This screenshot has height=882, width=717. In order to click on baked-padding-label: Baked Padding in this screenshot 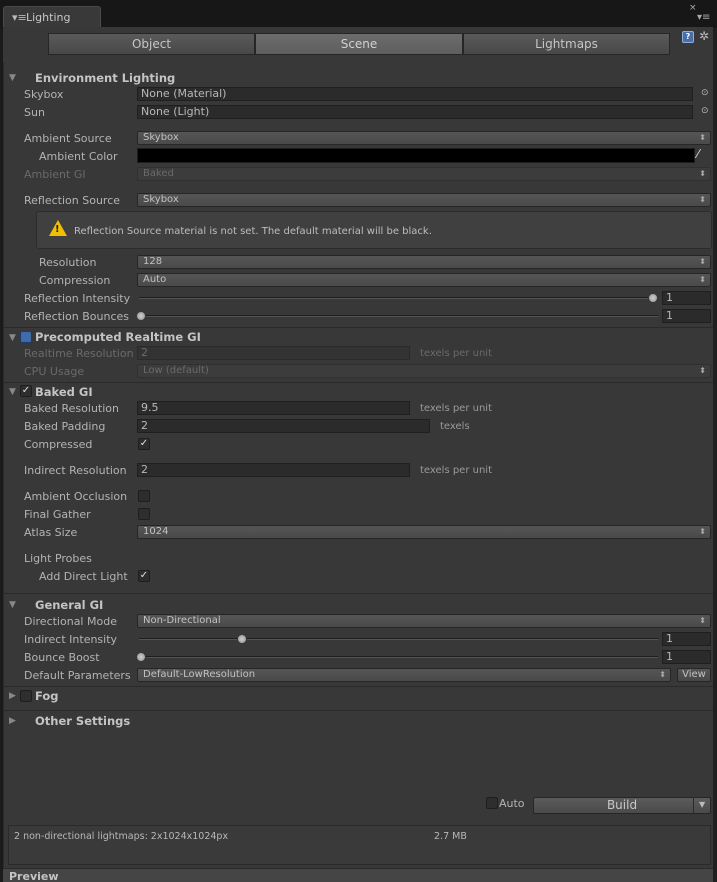, I will do `click(65, 426)`.